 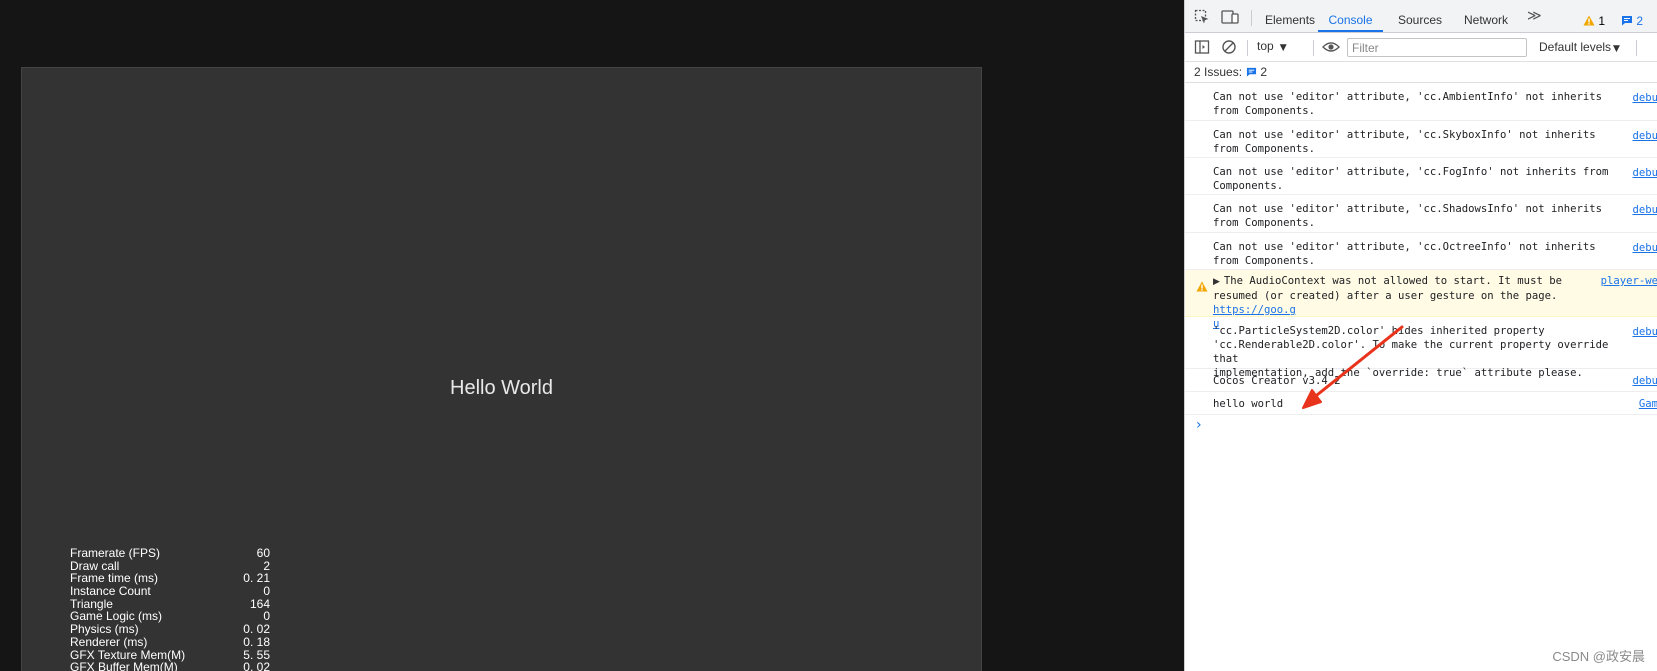 I want to click on message-source-link: Gam, so click(x=1648, y=404).